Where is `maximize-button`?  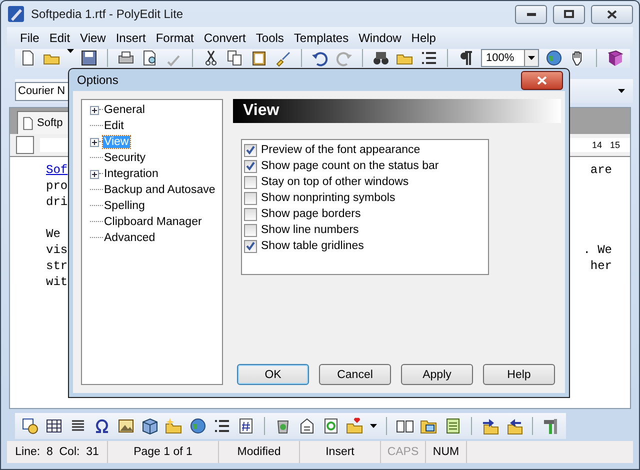 maximize-button is located at coordinates (569, 14).